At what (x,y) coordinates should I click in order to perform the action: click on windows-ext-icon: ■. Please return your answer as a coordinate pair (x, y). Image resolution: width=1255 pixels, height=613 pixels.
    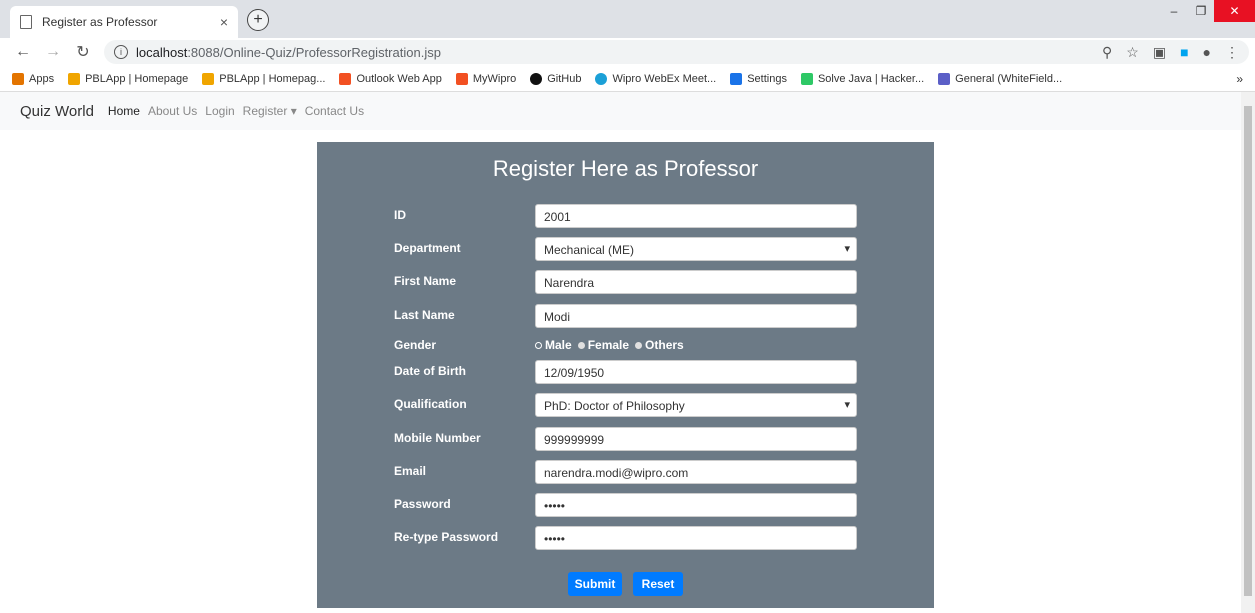
    Looking at the image, I should click on (1184, 52).